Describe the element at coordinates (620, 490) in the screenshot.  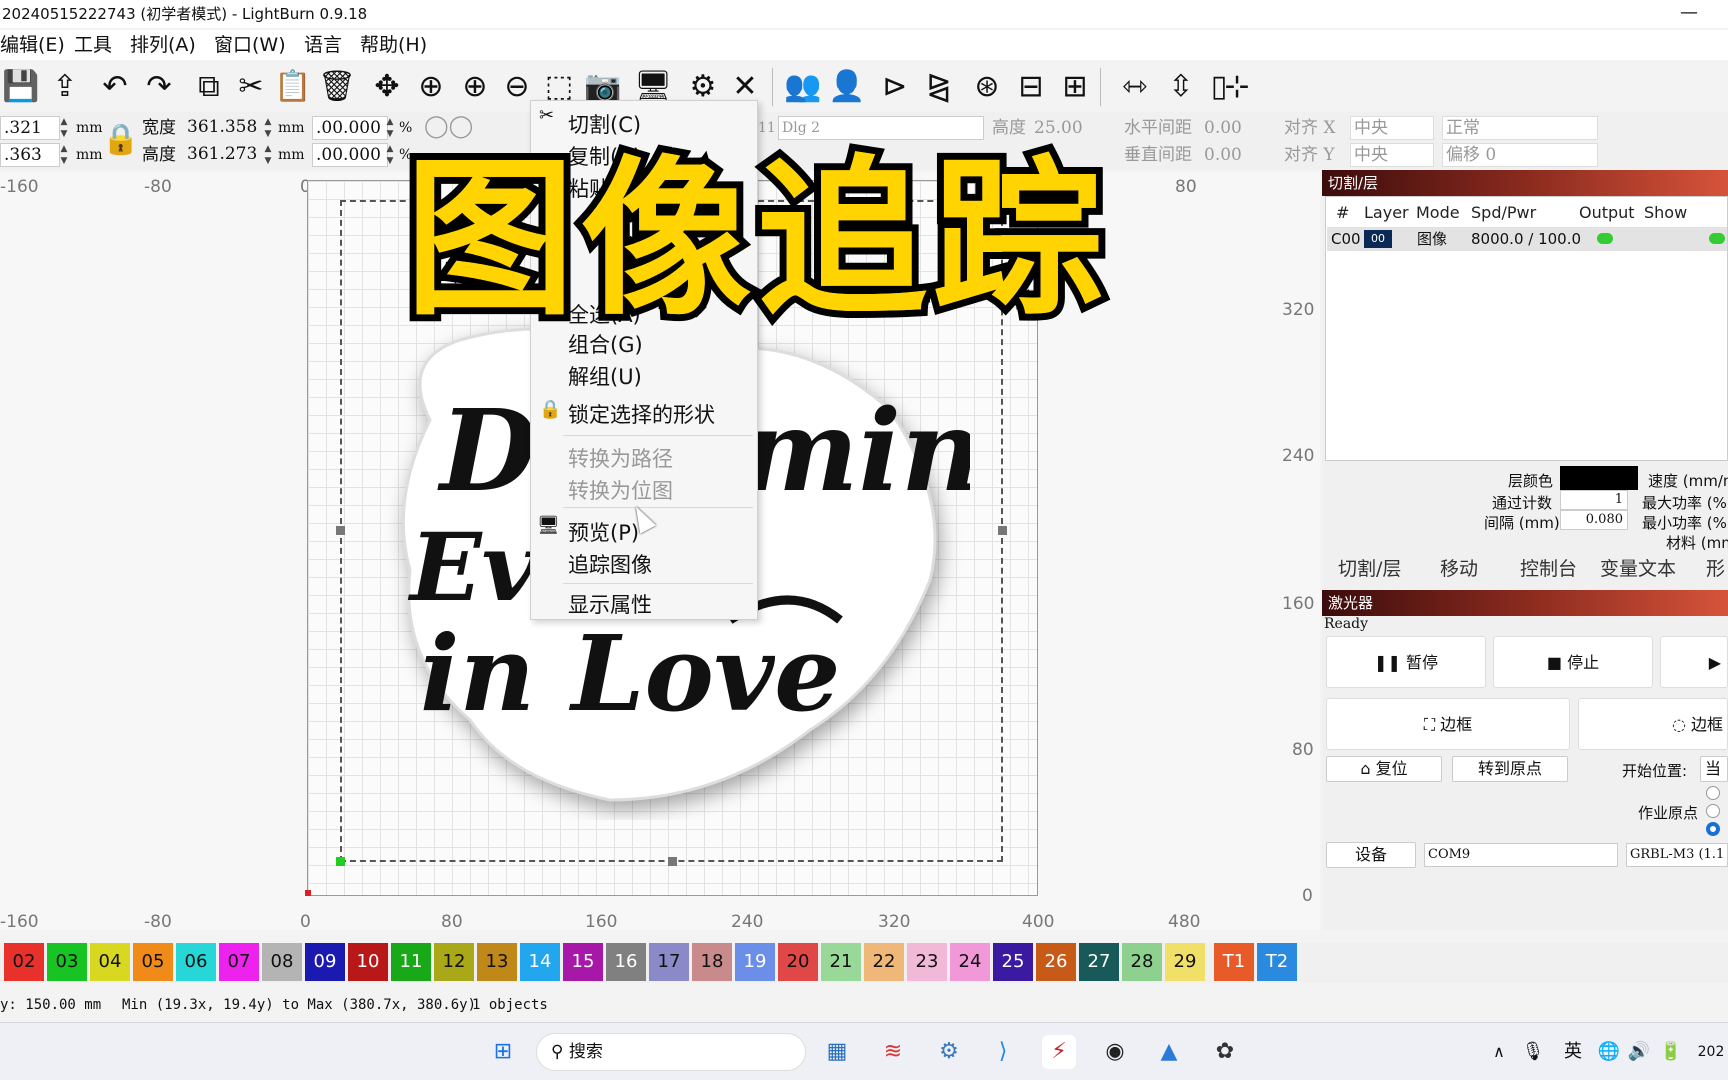
I see `menu-item-convert-bitmap: 转换为位图` at that location.